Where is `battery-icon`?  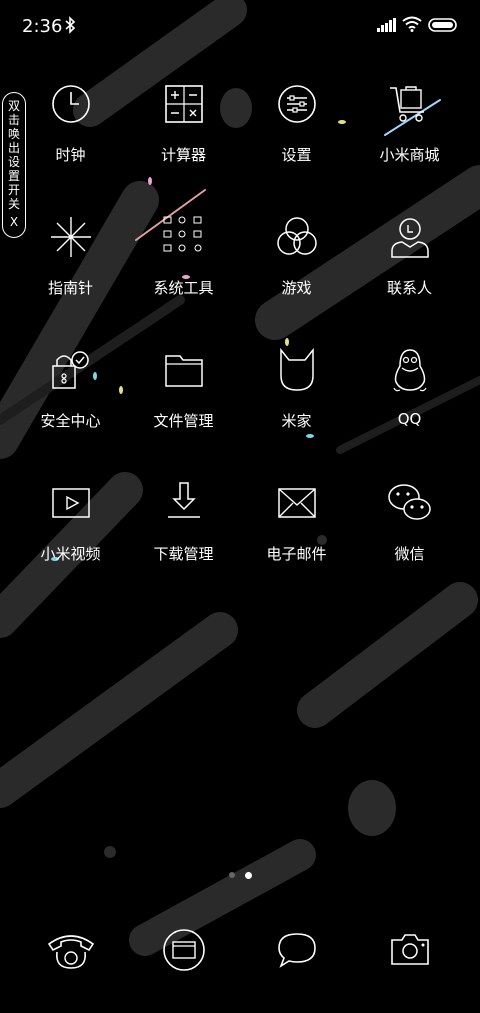
battery-icon is located at coordinates (442, 25).